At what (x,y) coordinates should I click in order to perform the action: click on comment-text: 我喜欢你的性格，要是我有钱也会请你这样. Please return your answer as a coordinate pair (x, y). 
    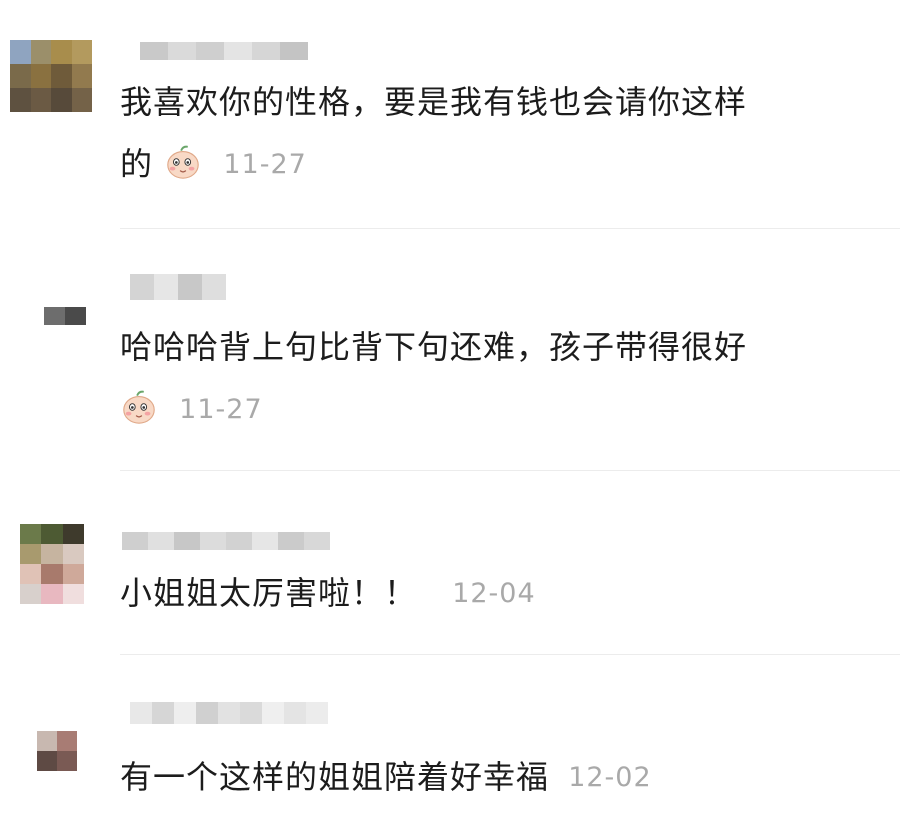
    Looking at the image, I should click on (433, 102).